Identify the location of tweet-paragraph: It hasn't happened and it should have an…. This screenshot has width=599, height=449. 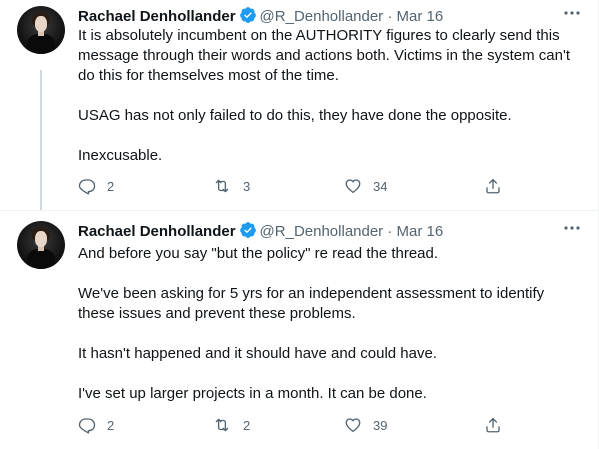
(257, 353).